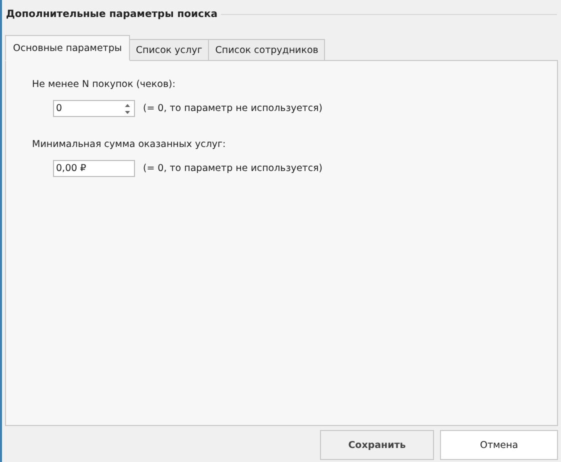 This screenshot has width=561, height=462. Describe the element at coordinates (94, 108) in the screenshot. I see `number-spinner: 0` at that location.